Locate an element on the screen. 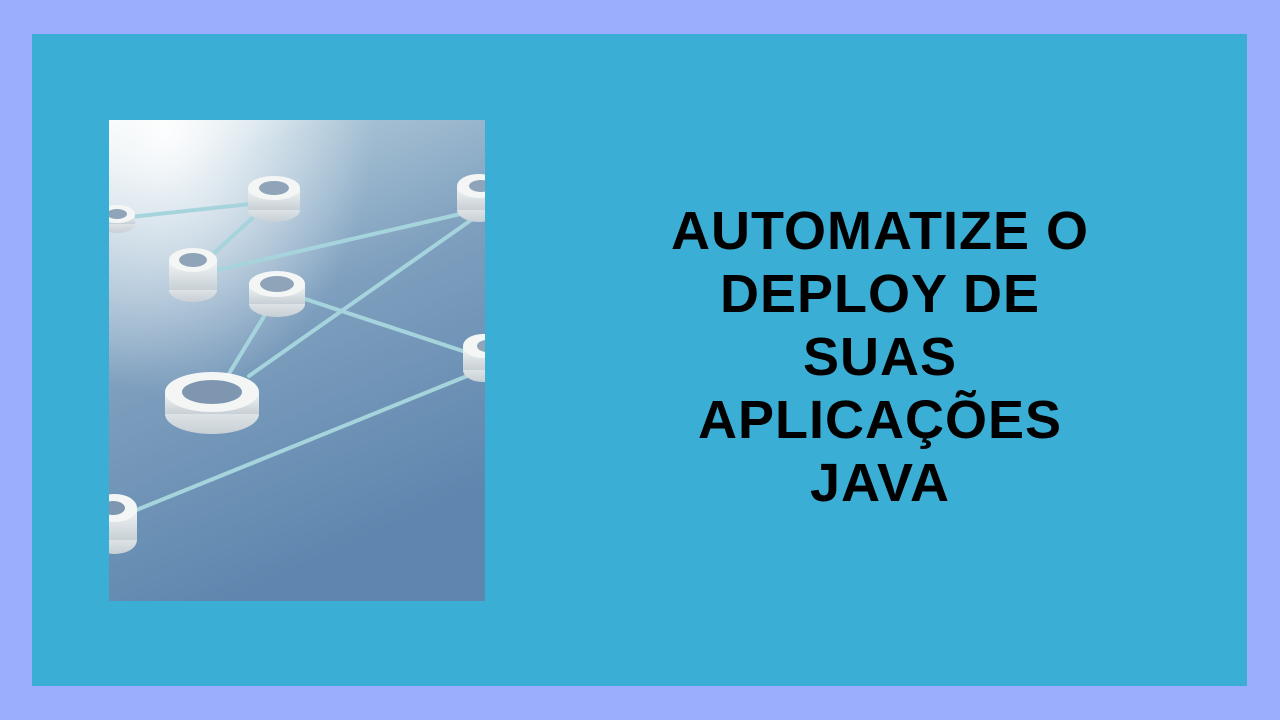 The width and height of the screenshot is (1280, 720). headline-line: SUAS is located at coordinates (880, 357).